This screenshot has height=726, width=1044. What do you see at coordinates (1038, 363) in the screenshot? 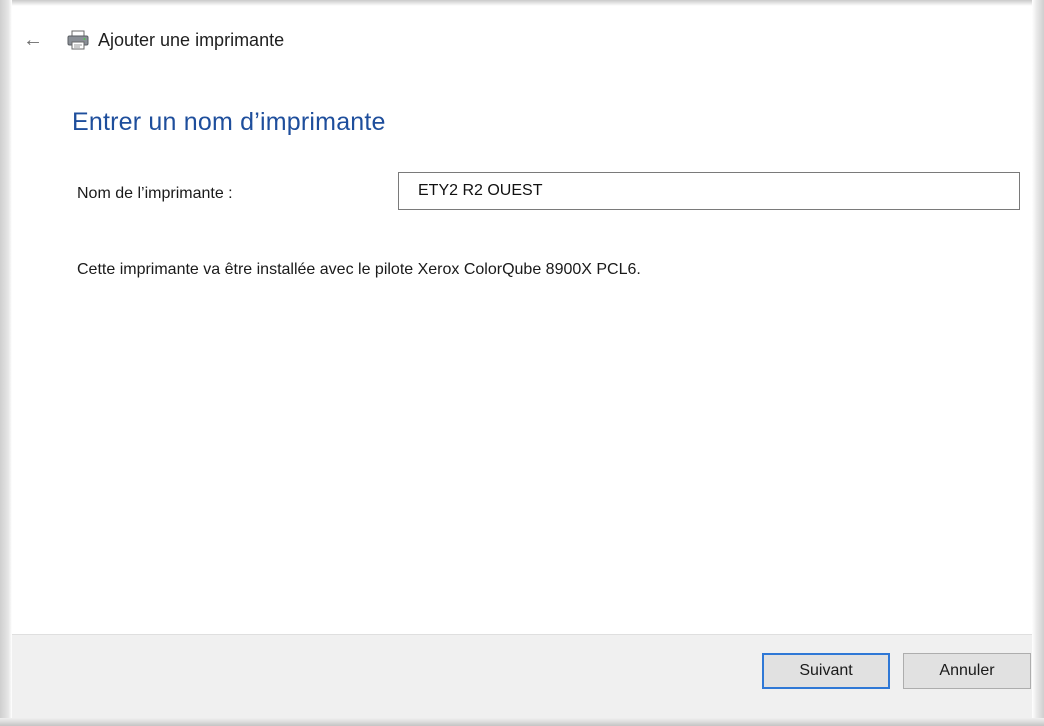
I see `window-right-edge` at bounding box center [1038, 363].